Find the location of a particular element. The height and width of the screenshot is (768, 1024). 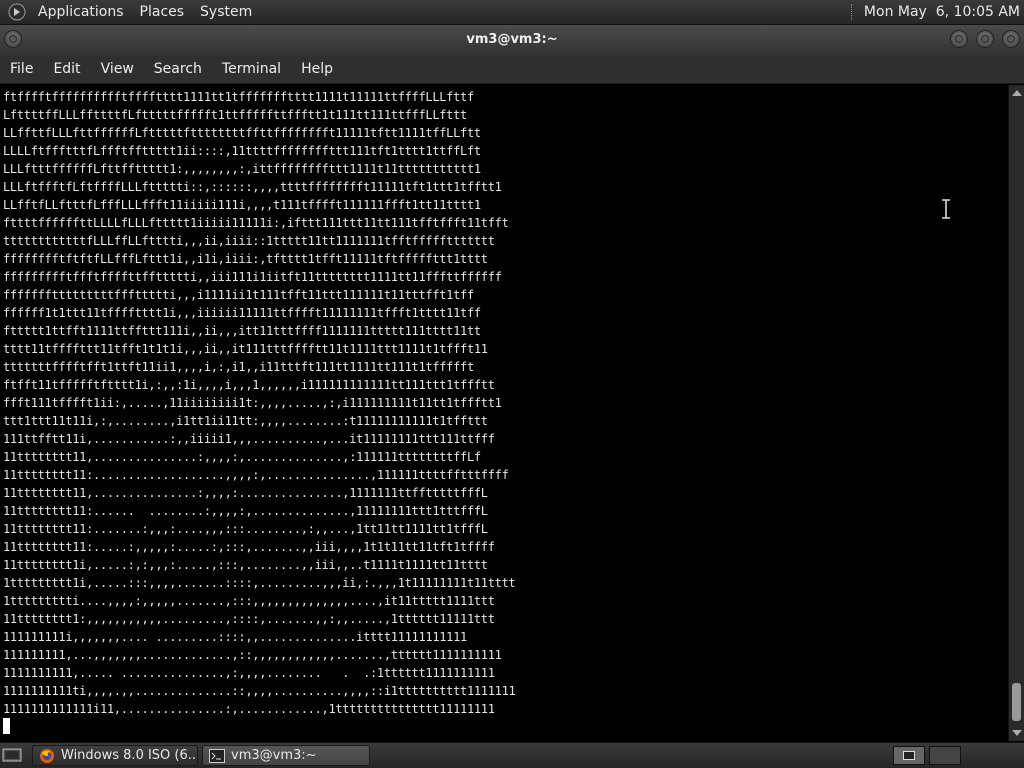

gnome-foot-icon is located at coordinates (17, 12).